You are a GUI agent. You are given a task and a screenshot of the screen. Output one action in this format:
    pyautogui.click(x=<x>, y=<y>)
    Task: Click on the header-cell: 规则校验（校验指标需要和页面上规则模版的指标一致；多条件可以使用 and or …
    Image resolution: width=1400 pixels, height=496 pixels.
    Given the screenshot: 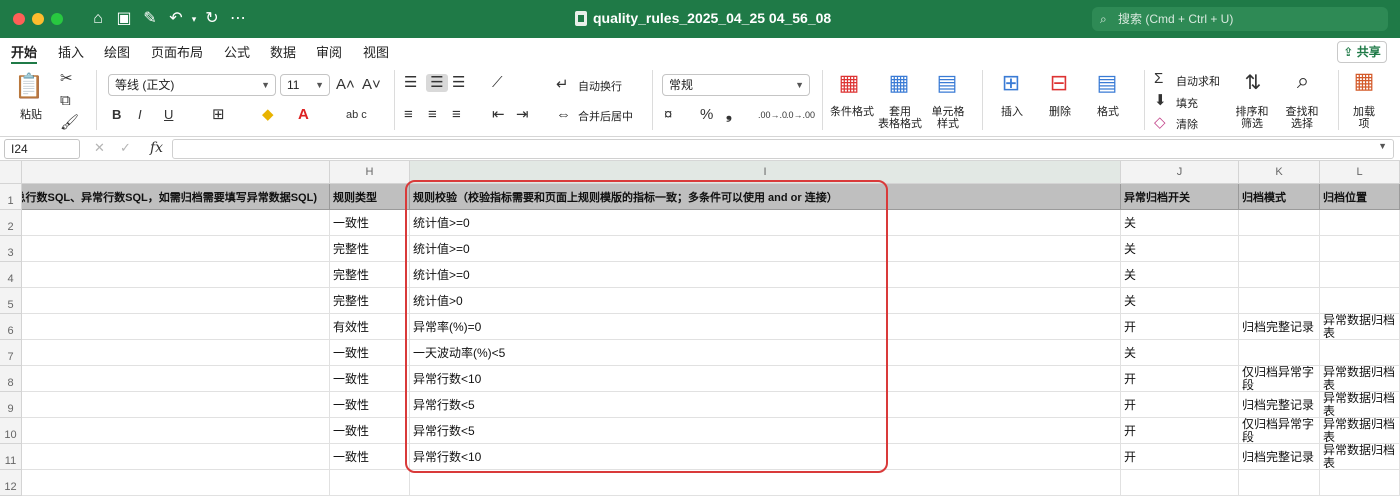 What is the action you would take?
    pyautogui.click(x=765, y=197)
    